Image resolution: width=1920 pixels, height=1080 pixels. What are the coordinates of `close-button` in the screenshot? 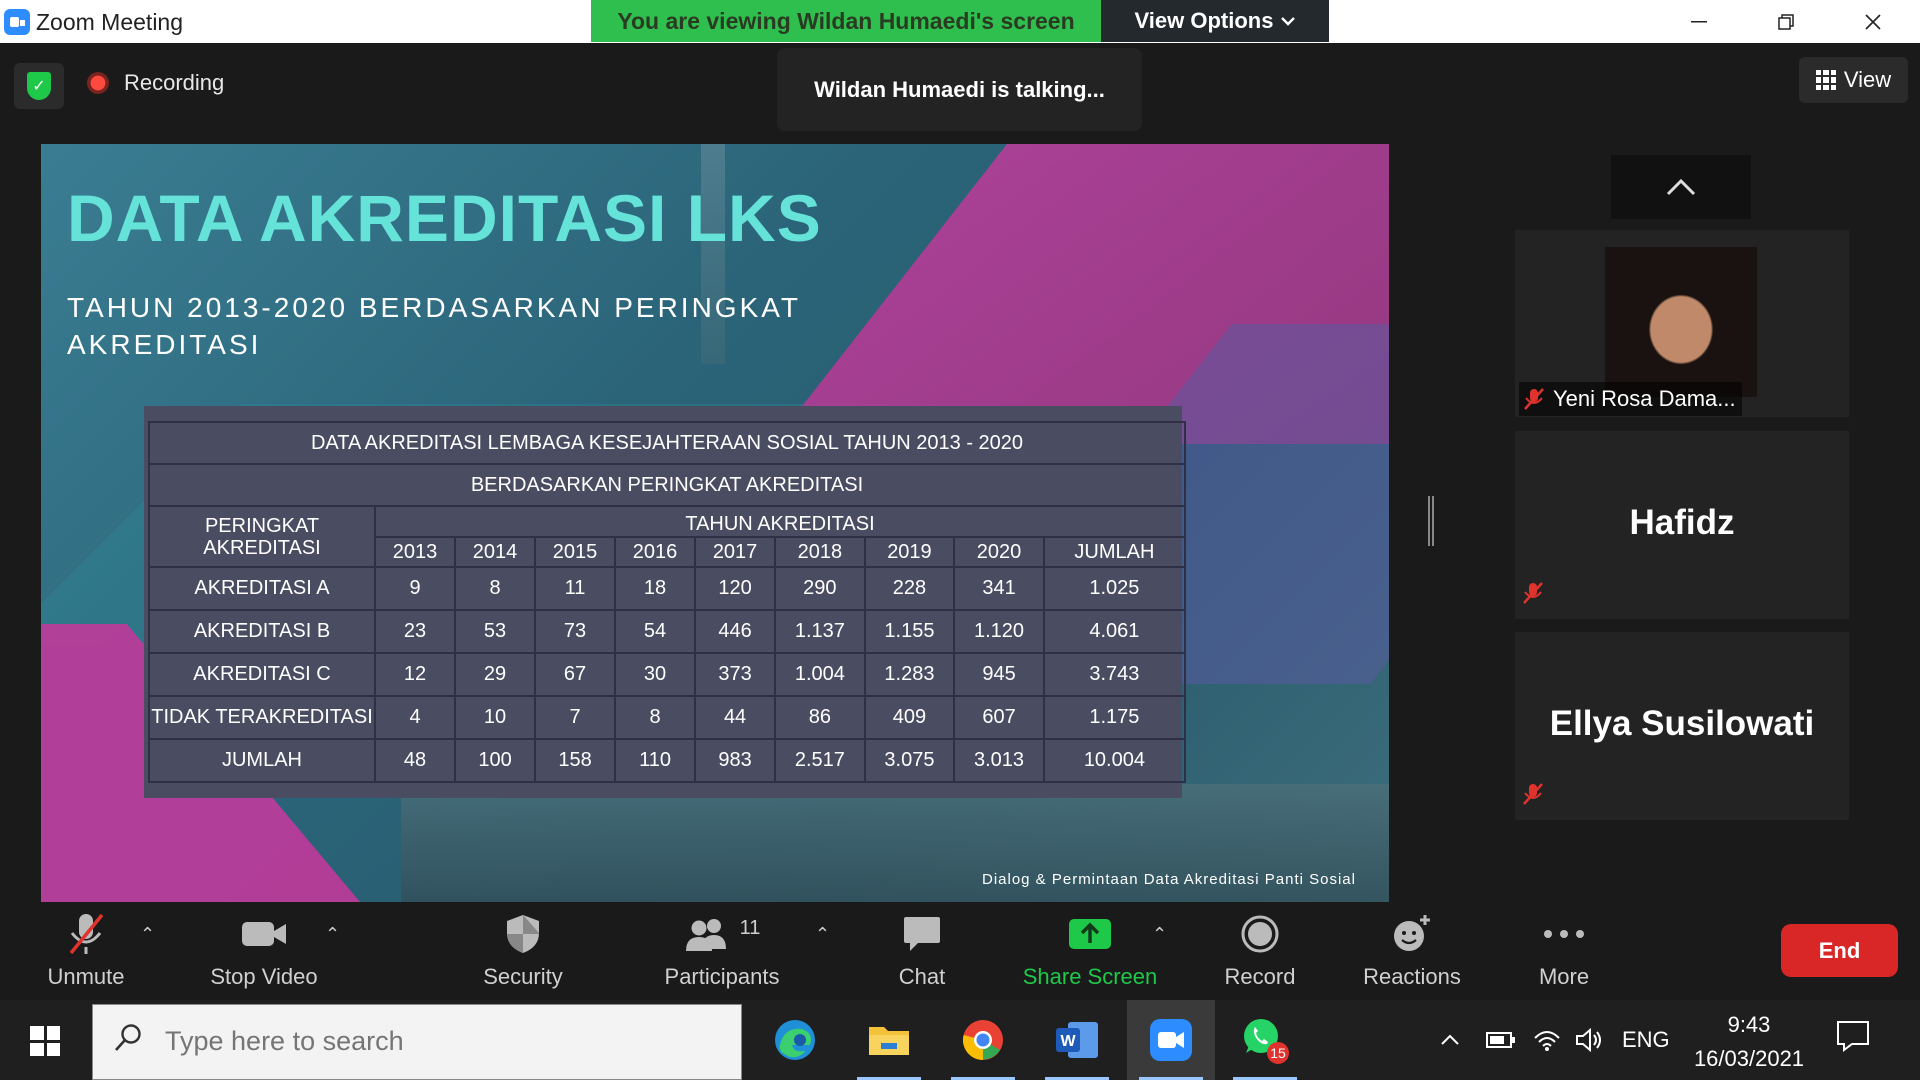 It's located at (1873, 21).